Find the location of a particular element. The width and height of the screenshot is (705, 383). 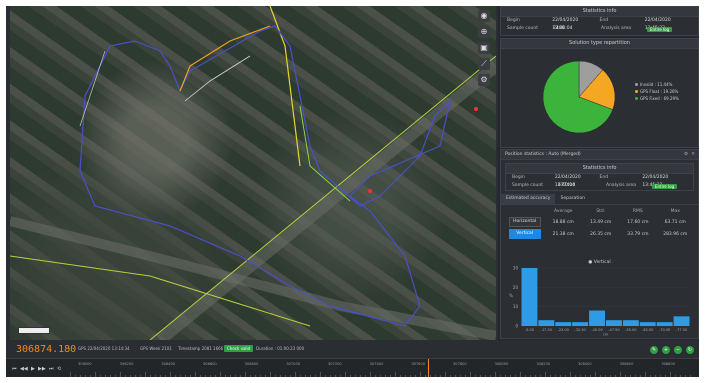

chevron-down-icon: ▾ is located at coordinates (69, 348).